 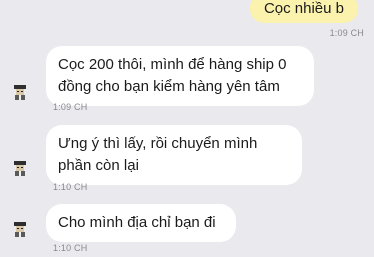 I want to click on outgoing-message-bubble: Cọc nhiều b, so click(x=303, y=11).